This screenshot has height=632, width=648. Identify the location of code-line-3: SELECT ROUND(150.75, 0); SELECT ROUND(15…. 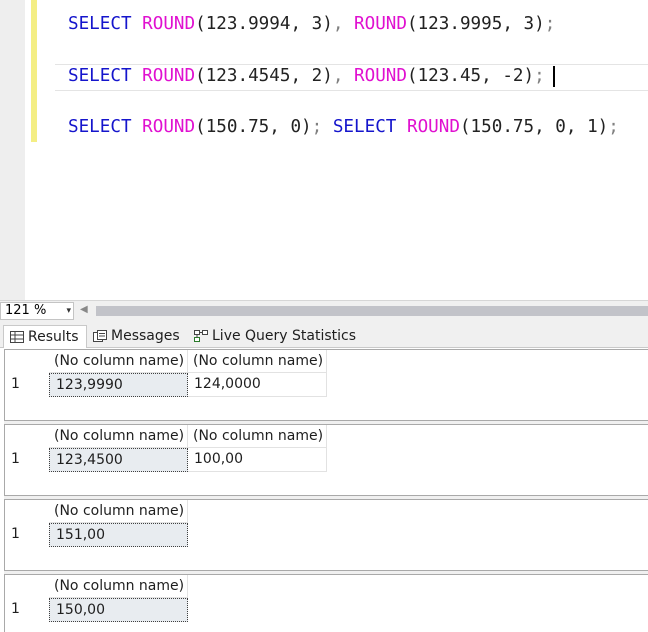
(343, 127).